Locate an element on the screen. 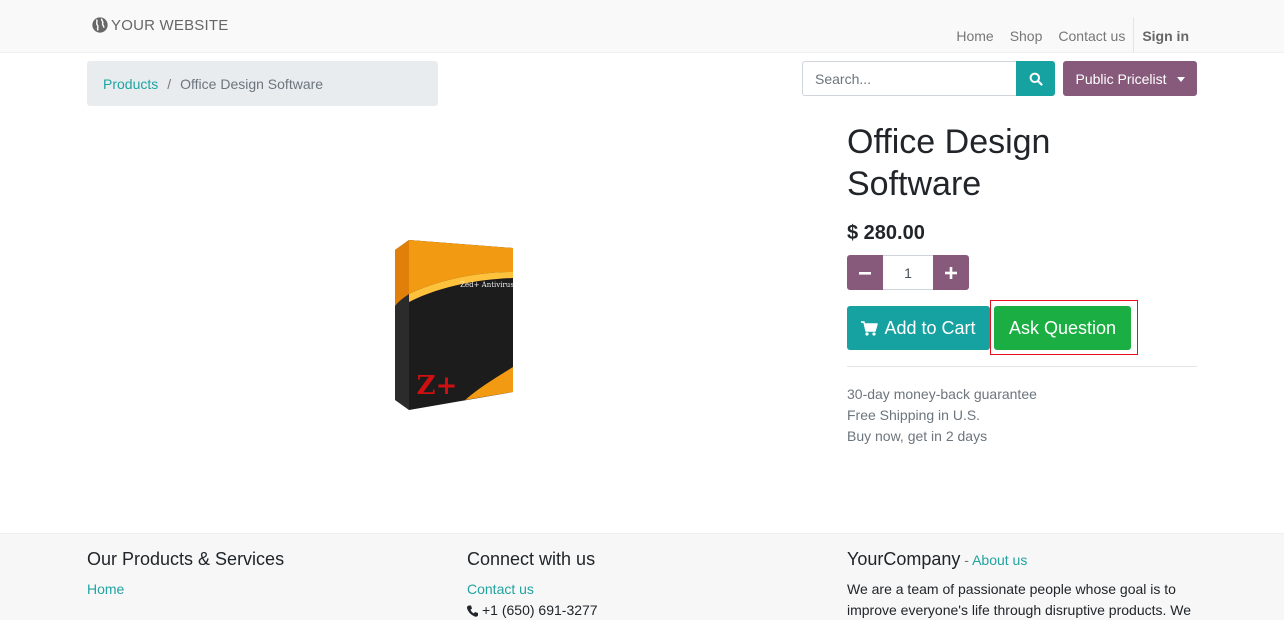  phone-icon is located at coordinates (472, 611).